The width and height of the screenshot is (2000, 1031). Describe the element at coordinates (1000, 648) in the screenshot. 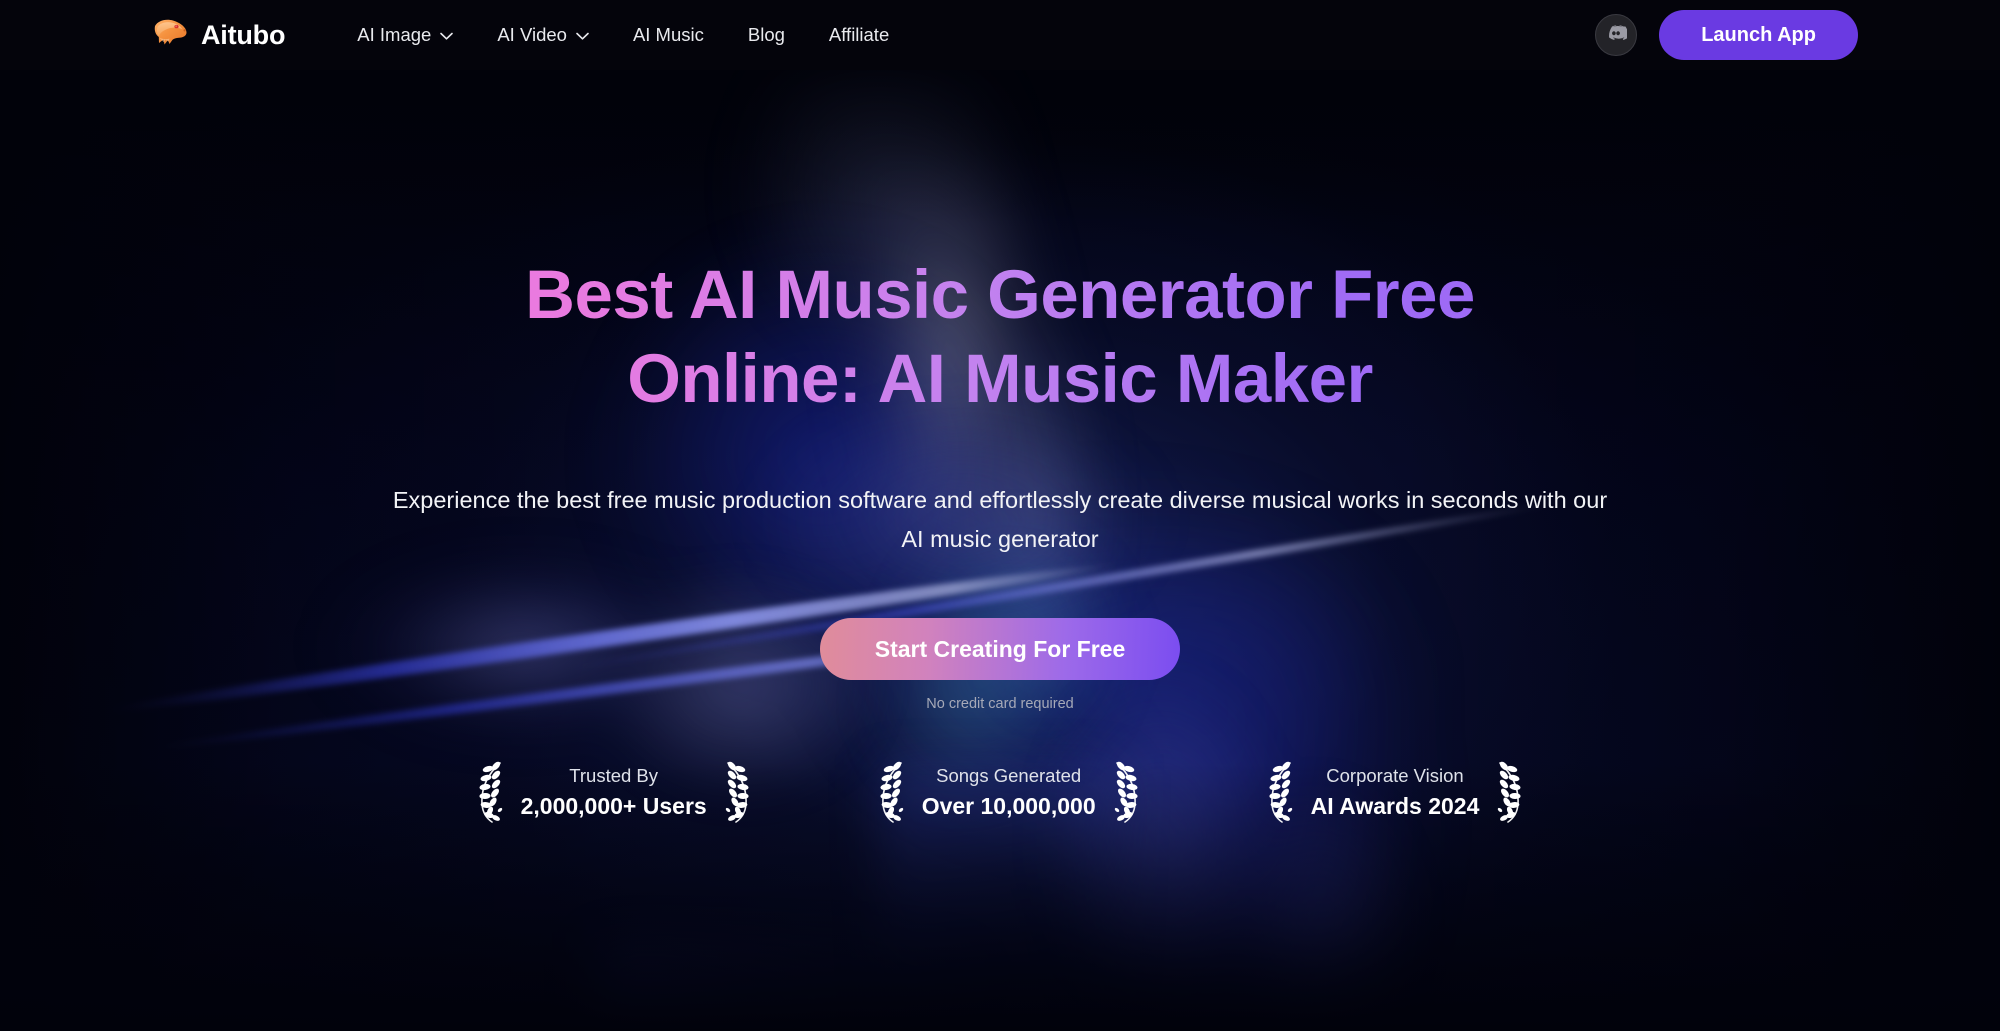

I see `start-creating-button: Start Creating For Free` at that location.